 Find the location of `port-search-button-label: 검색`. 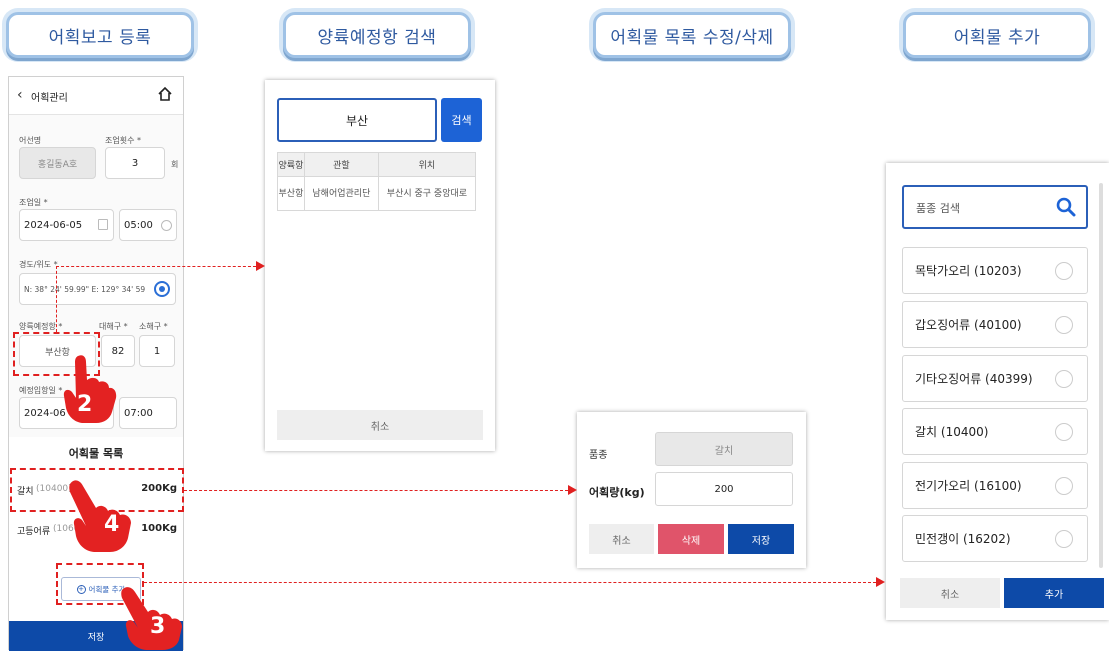

port-search-button-label: 검색 is located at coordinates (461, 120).